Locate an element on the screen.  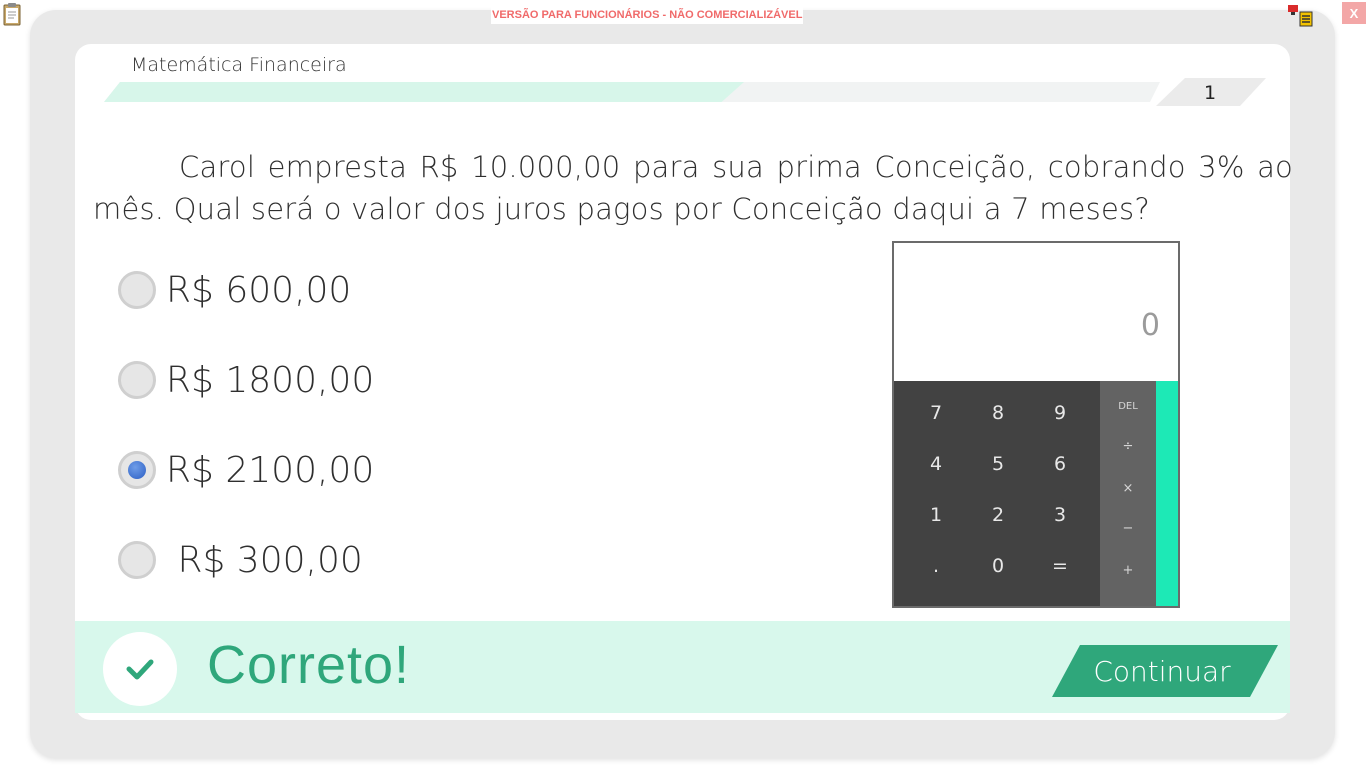
calculator-advanced-panel-handle is located at coordinates (1167, 493).